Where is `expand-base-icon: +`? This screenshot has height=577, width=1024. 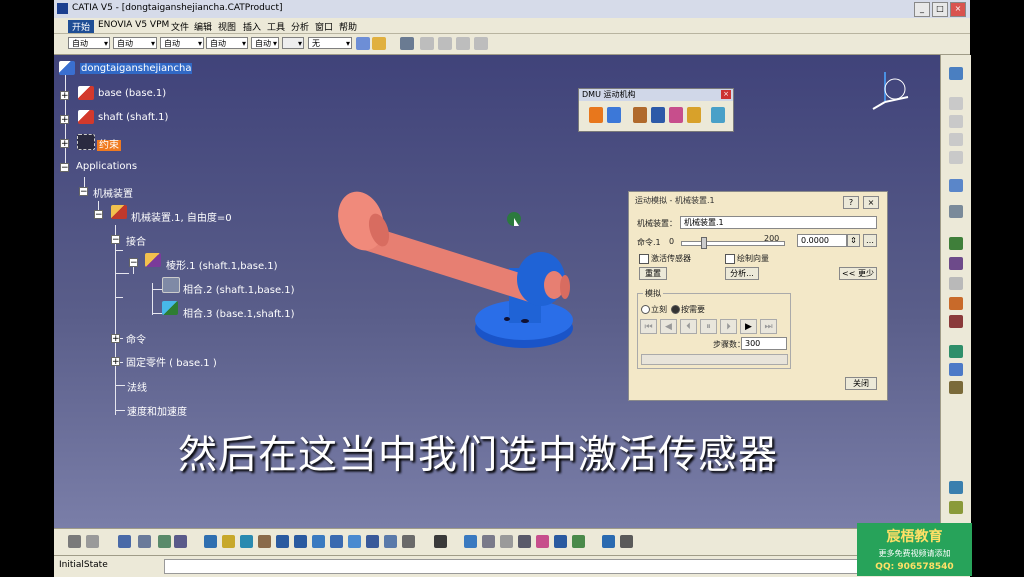
expand-base-icon: + is located at coordinates (64, 96).